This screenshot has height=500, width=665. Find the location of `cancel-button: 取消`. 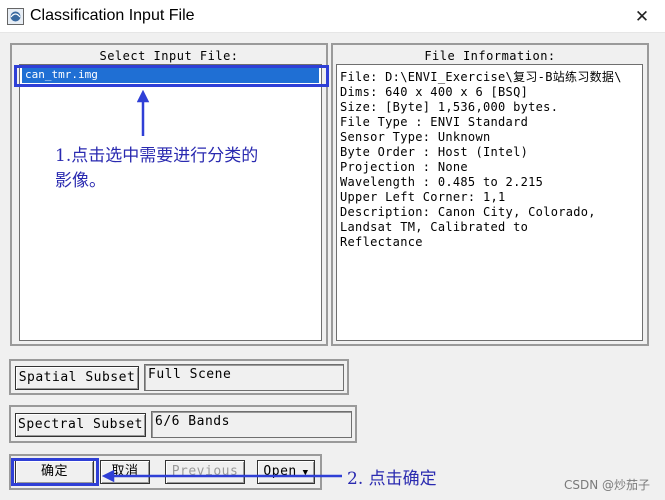

cancel-button: 取消 is located at coordinates (125, 472).